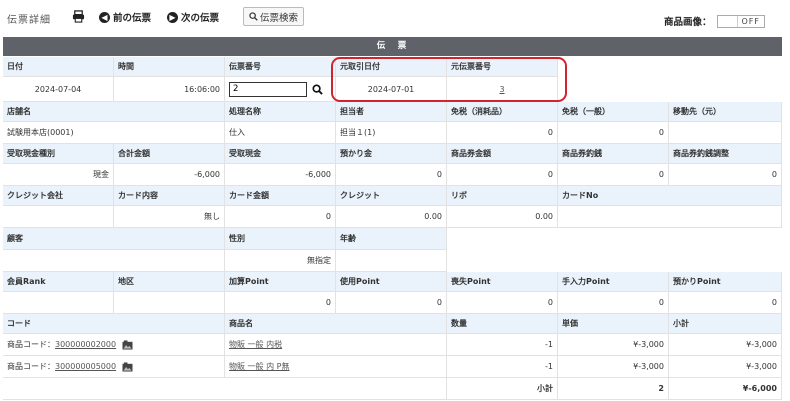 The width and height of the screenshot is (790, 401). What do you see at coordinates (502, 175) in the screenshot?
I see `value-voucher-amount: 0` at bounding box center [502, 175].